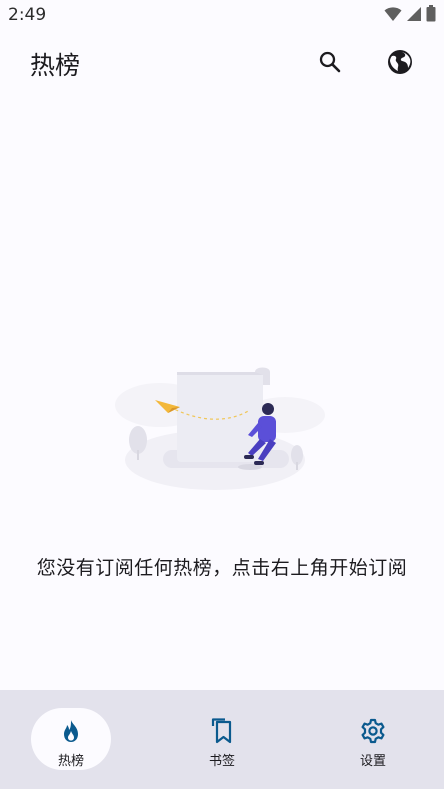 The width and height of the screenshot is (444, 789). What do you see at coordinates (70, 761) in the screenshot?
I see `nav-label-hot: 热榜` at bounding box center [70, 761].